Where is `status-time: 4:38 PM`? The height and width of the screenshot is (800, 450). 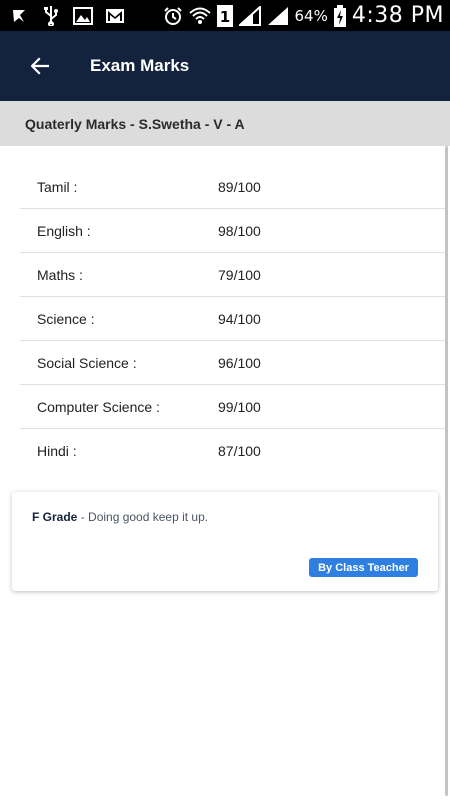 status-time: 4:38 PM is located at coordinates (397, 15).